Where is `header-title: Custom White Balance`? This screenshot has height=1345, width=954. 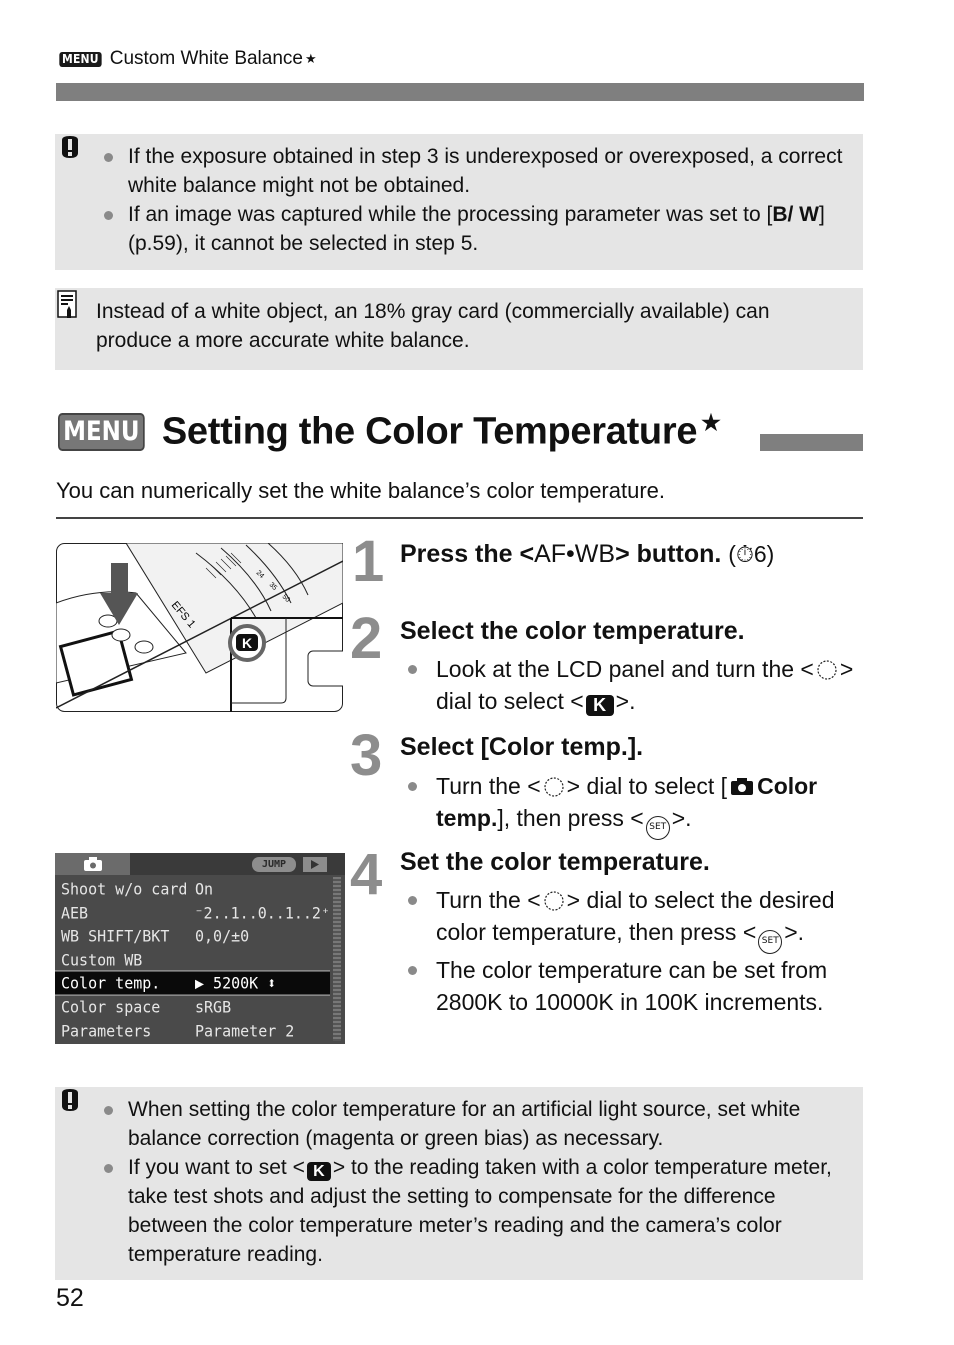 header-title: Custom White Balance is located at coordinates (206, 58).